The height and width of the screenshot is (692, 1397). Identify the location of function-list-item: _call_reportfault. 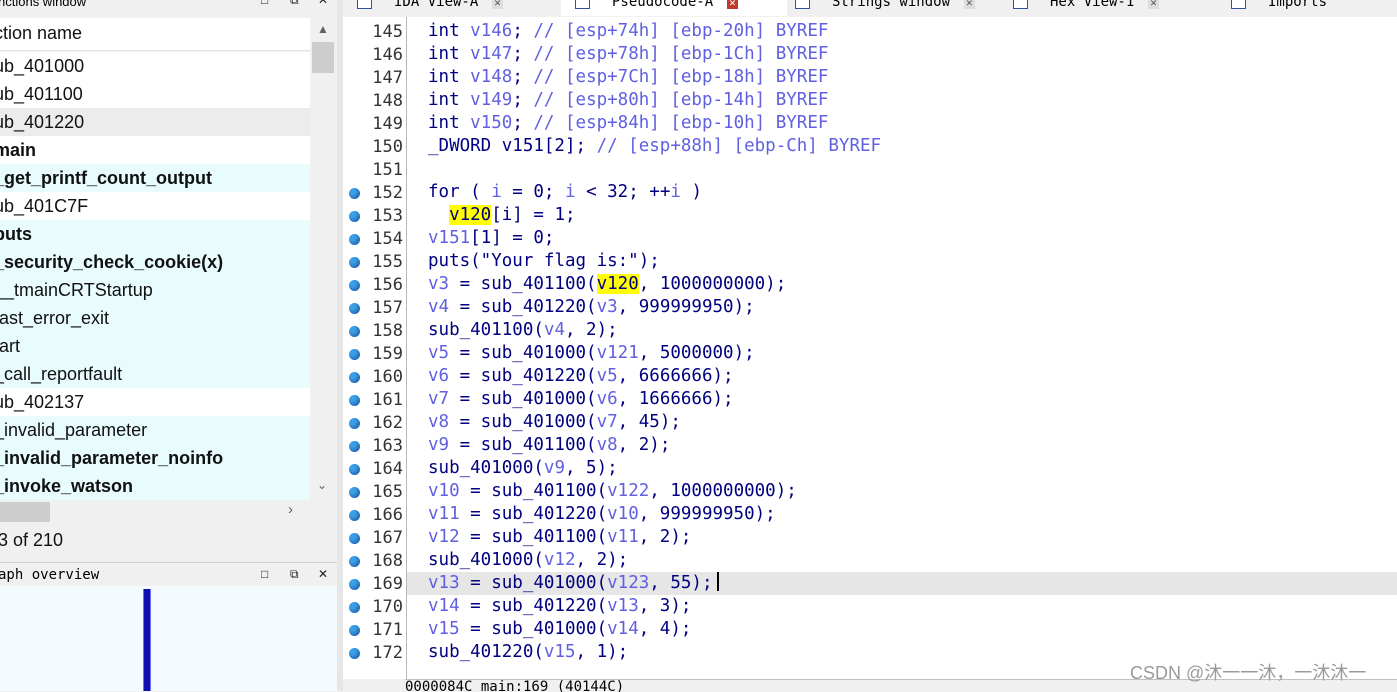
(155, 374).